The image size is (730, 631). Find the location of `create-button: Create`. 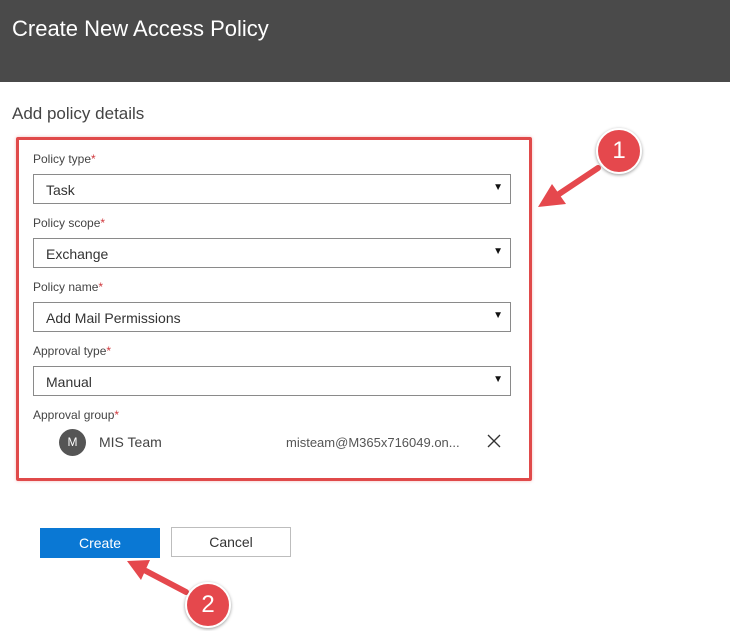

create-button: Create is located at coordinates (100, 543).